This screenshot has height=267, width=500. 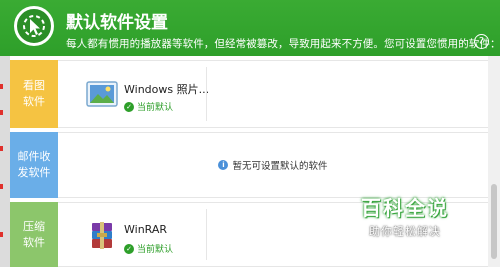 I want to click on section-label-line: 压缩, so click(x=34, y=226).